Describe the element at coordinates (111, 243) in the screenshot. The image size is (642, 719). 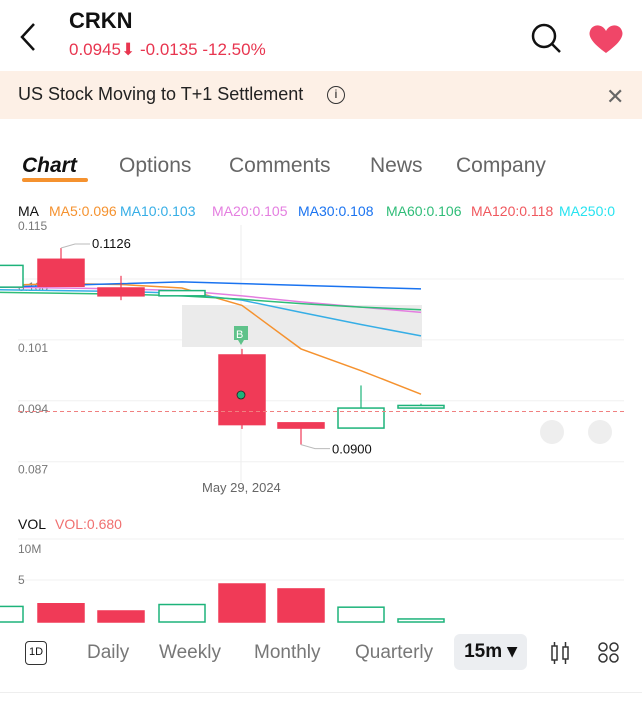
I see `high-label: 0.1126` at that location.